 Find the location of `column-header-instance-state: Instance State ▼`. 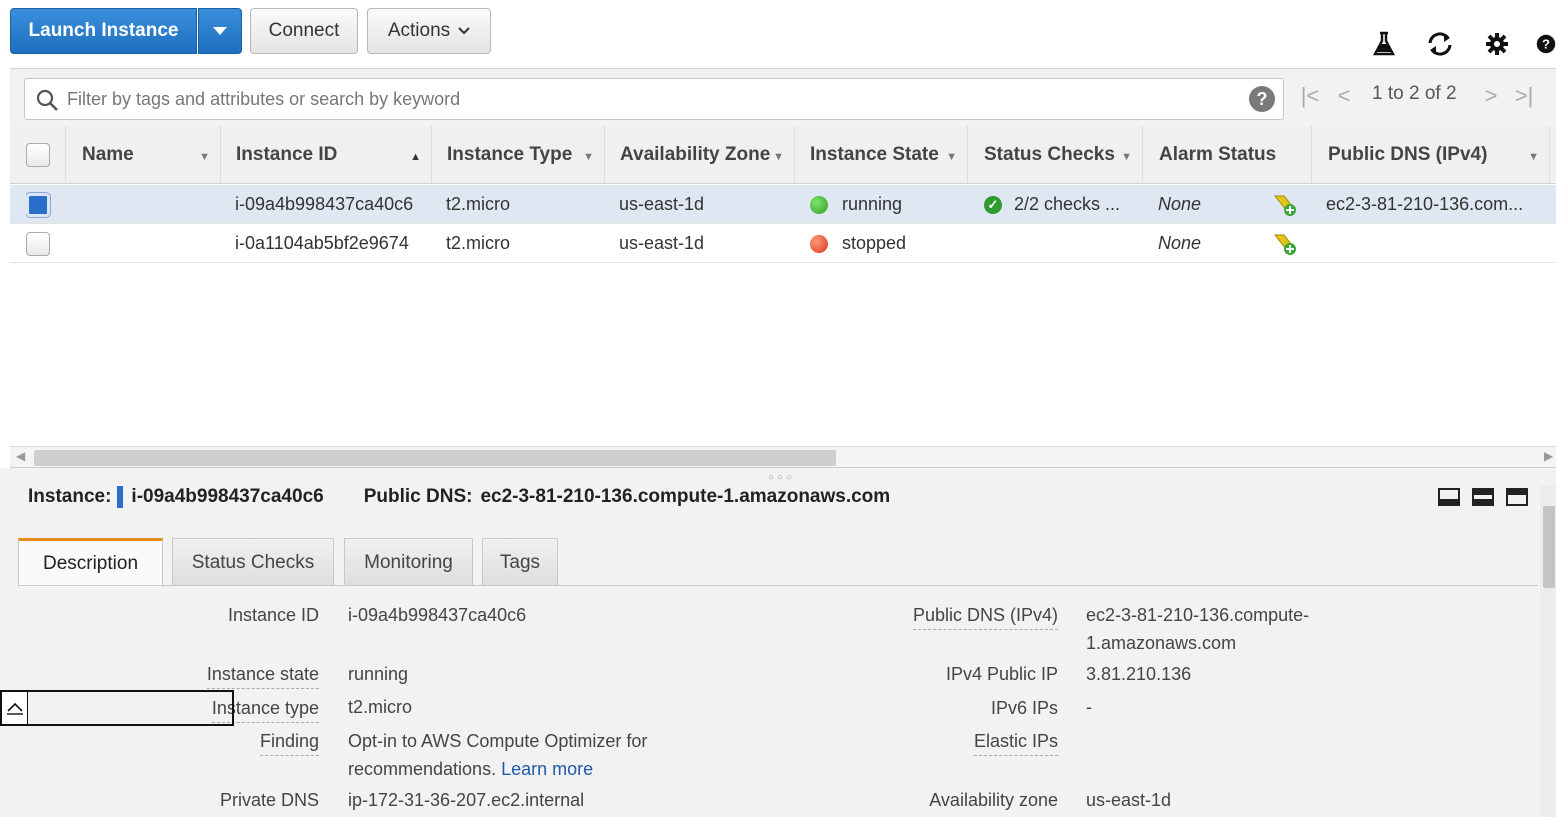

column-header-instance-state: Instance State ▼ is located at coordinates (881, 155).